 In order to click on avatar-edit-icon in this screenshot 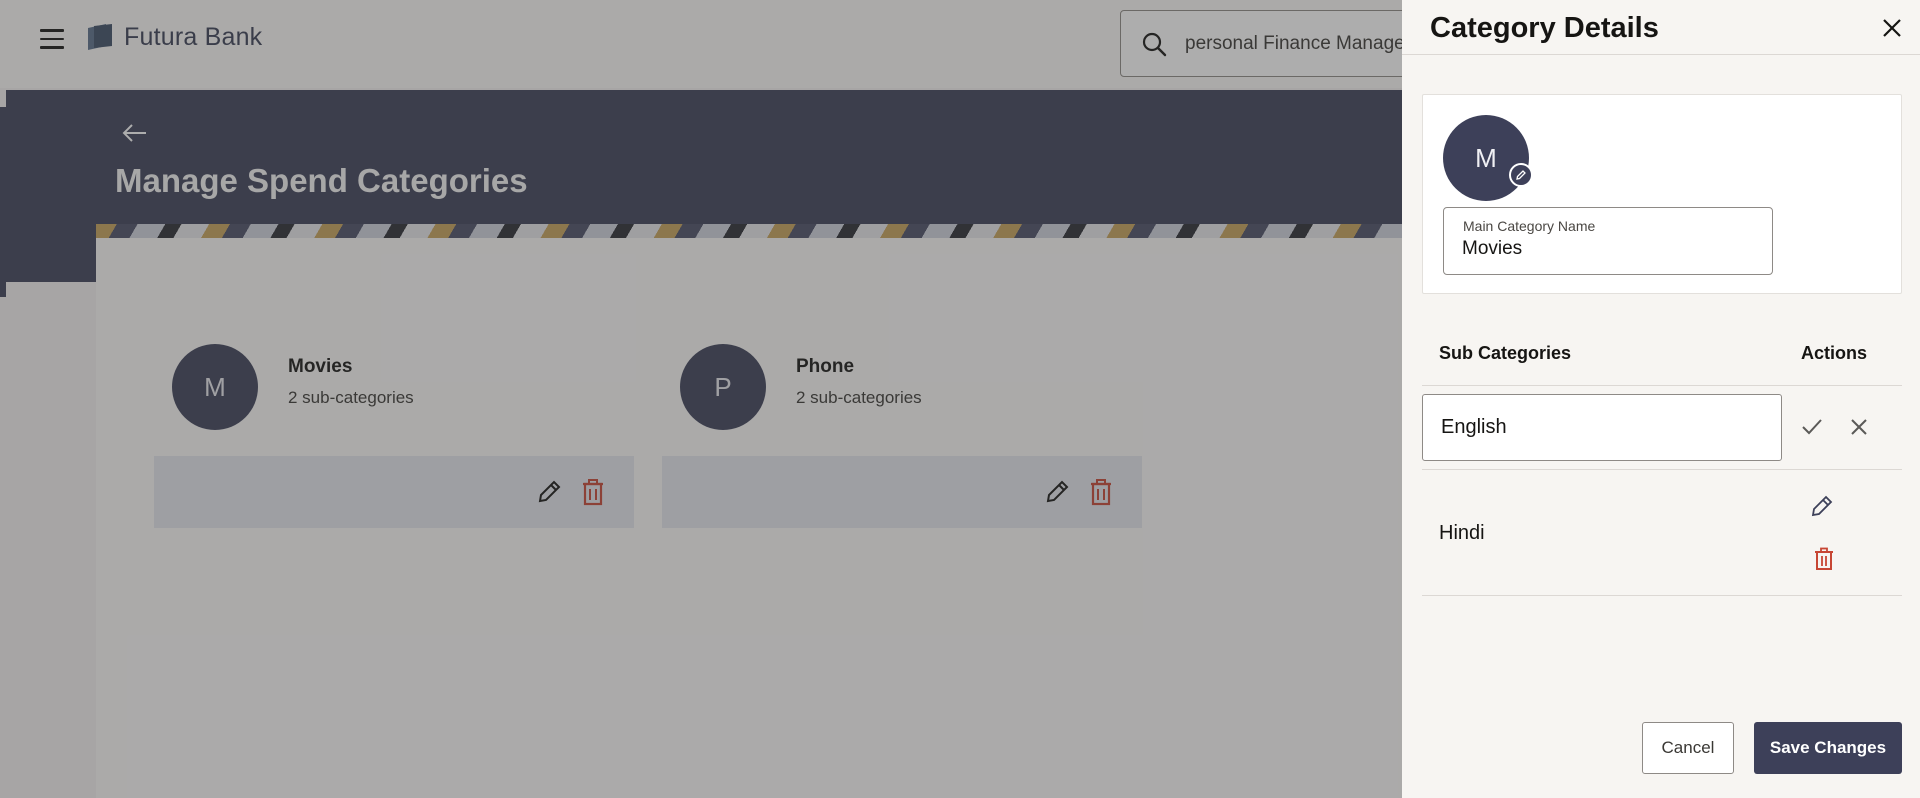, I will do `click(1521, 175)`.